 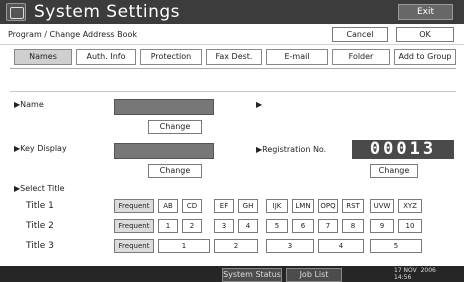 What do you see at coordinates (425, 34) in the screenshot?
I see `ok-button: OK` at bounding box center [425, 34].